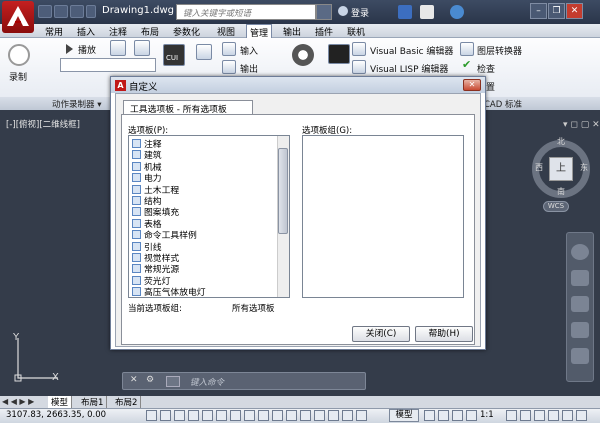 This screenshot has height=423, width=600. Describe the element at coordinates (249, 415) in the screenshot. I see `ducs-icon` at that location.